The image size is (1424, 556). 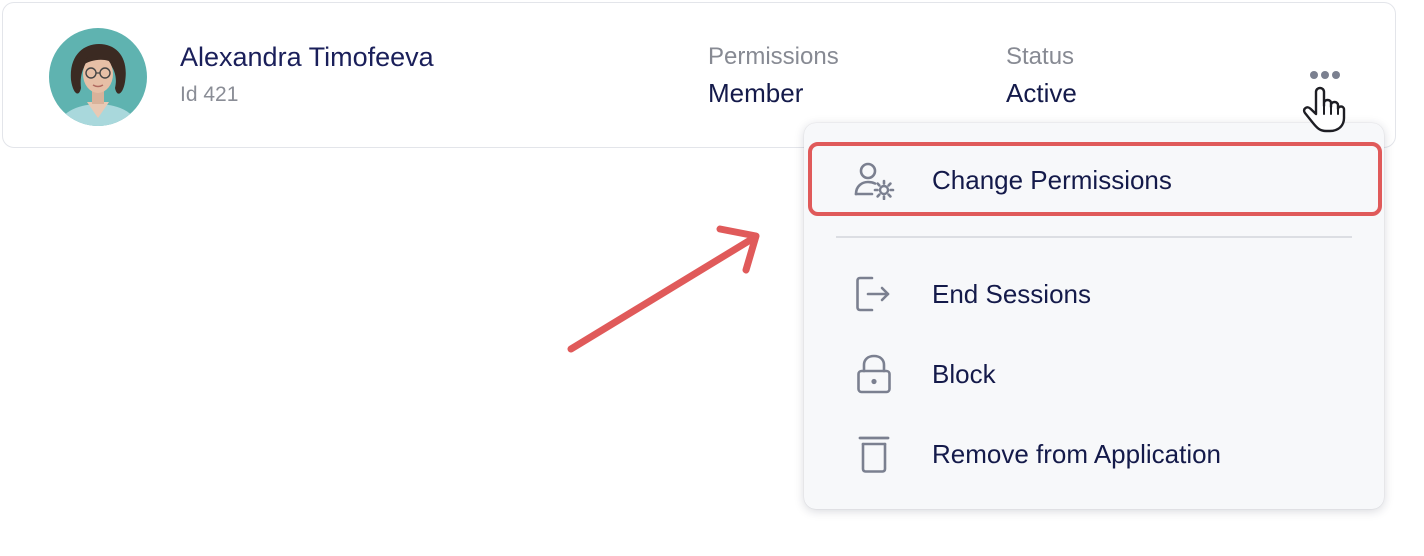 I want to click on menu-item-label: Change Permissions, so click(x=1052, y=180).